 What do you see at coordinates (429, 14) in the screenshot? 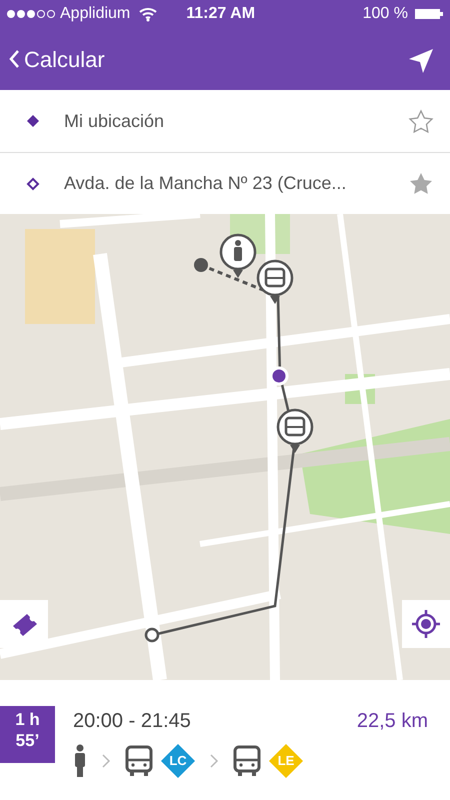
I see `battery-icon` at bounding box center [429, 14].